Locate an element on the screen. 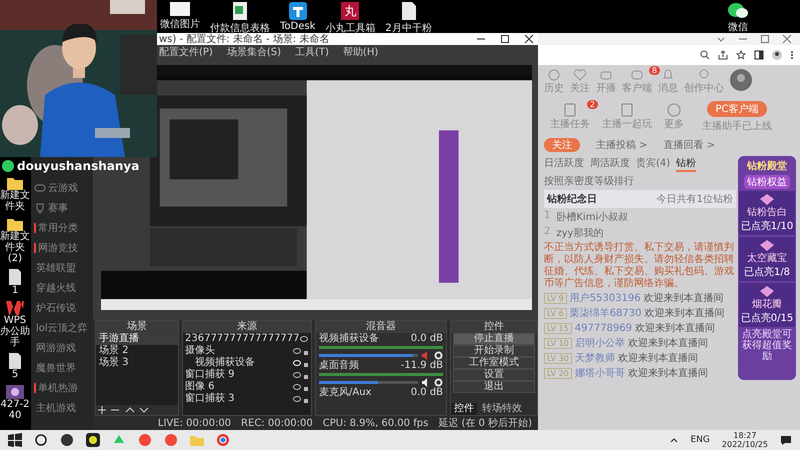  spreadsheet-icon is located at coordinates (240, 11).